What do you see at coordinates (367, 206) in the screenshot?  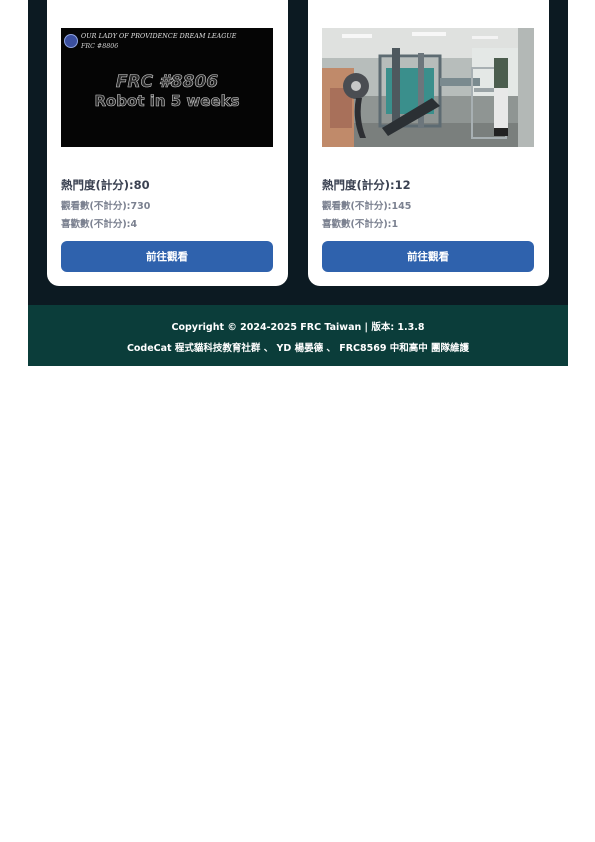 I see `view-count: 觀看數(不計分):145` at bounding box center [367, 206].